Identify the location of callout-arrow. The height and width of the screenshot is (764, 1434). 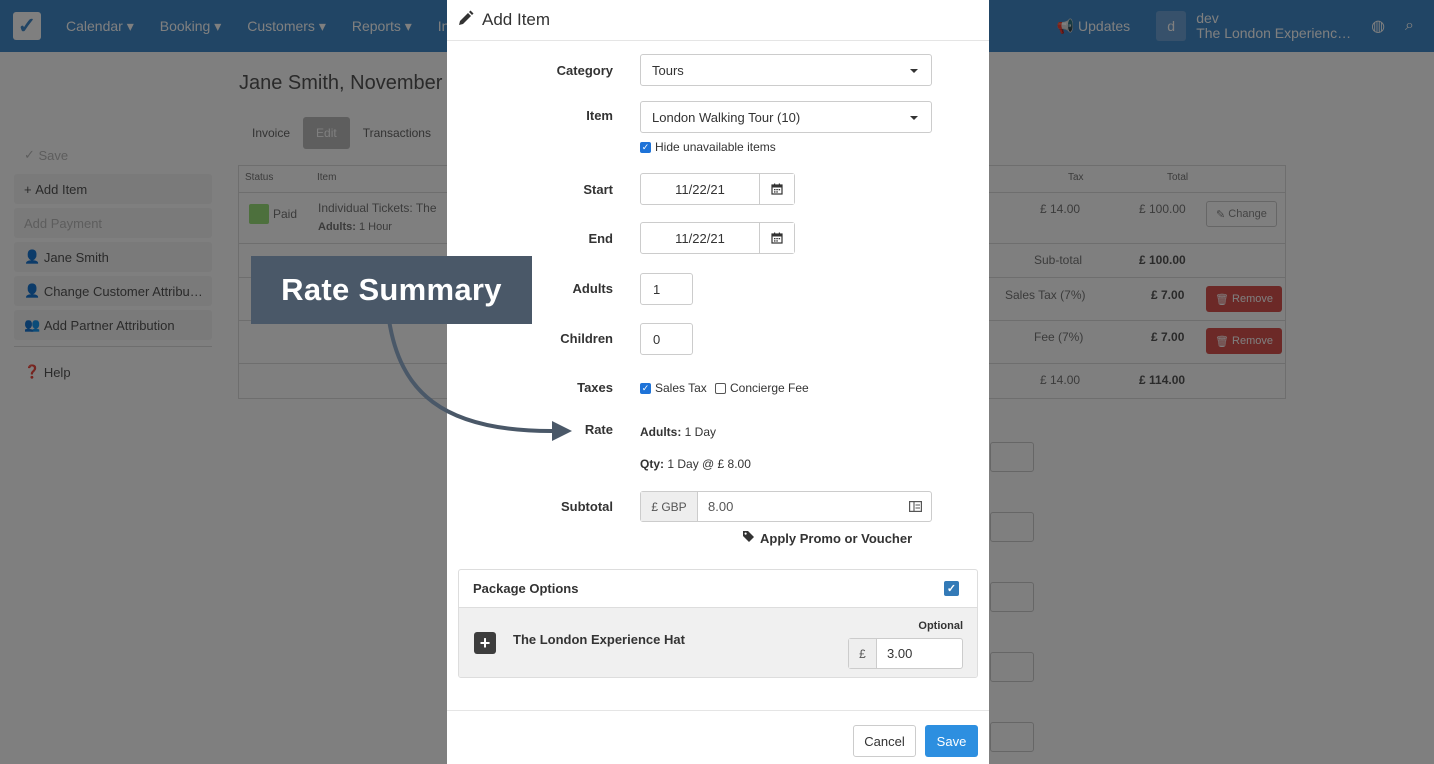
(479, 380).